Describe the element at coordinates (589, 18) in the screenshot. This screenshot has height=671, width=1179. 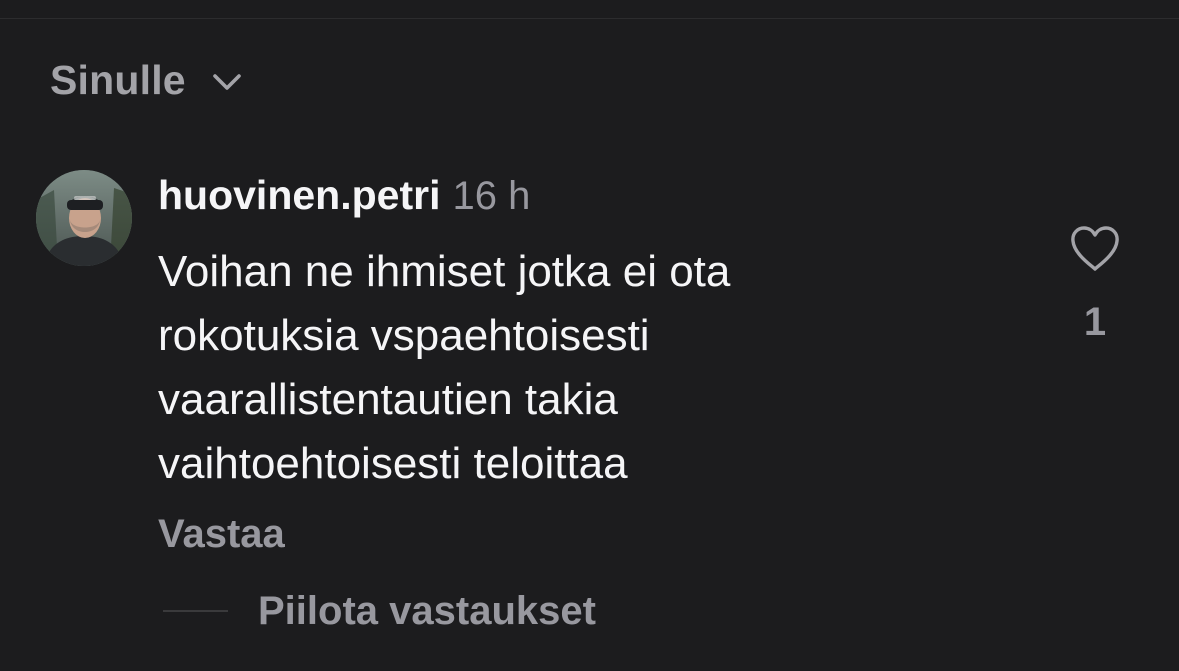
I see `top-divider` at that location.